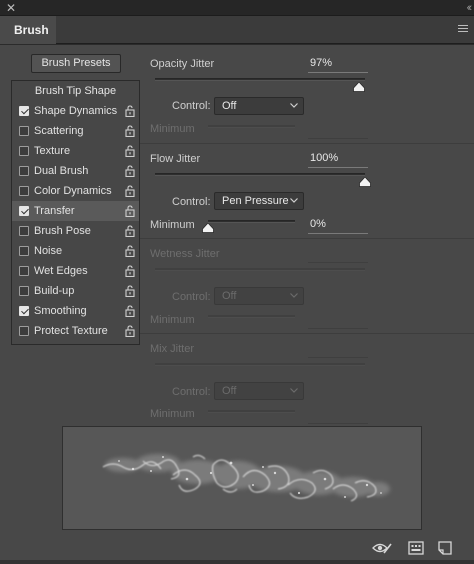 This screenshot has width=474, height=564. Describe the element at coordinates (48, 251) in the screenshot. I see `option-label: Noise` at that location.